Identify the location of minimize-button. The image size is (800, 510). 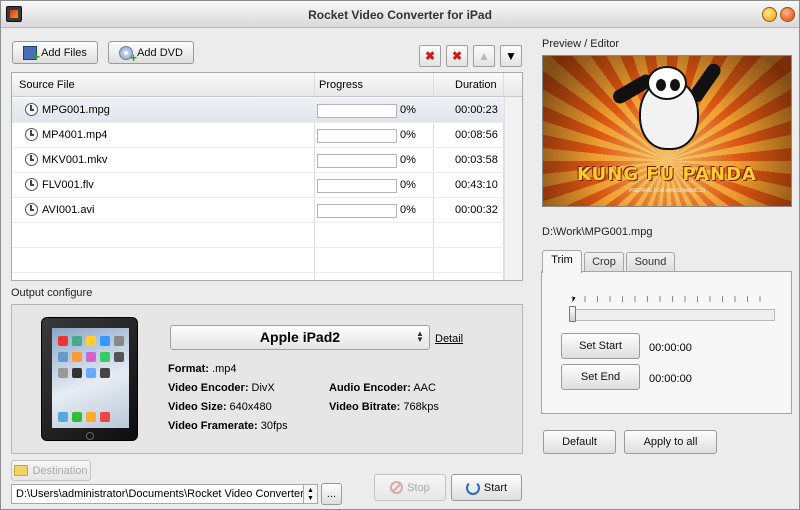
(769, 14).